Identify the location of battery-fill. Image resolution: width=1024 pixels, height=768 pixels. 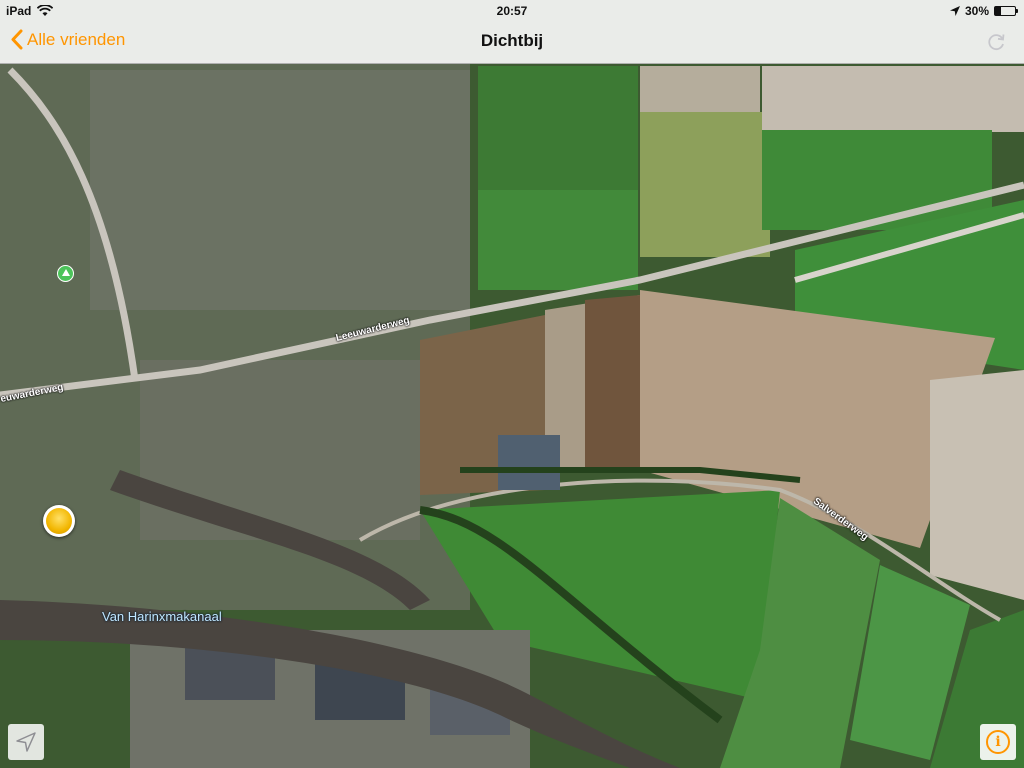
(998, 11).